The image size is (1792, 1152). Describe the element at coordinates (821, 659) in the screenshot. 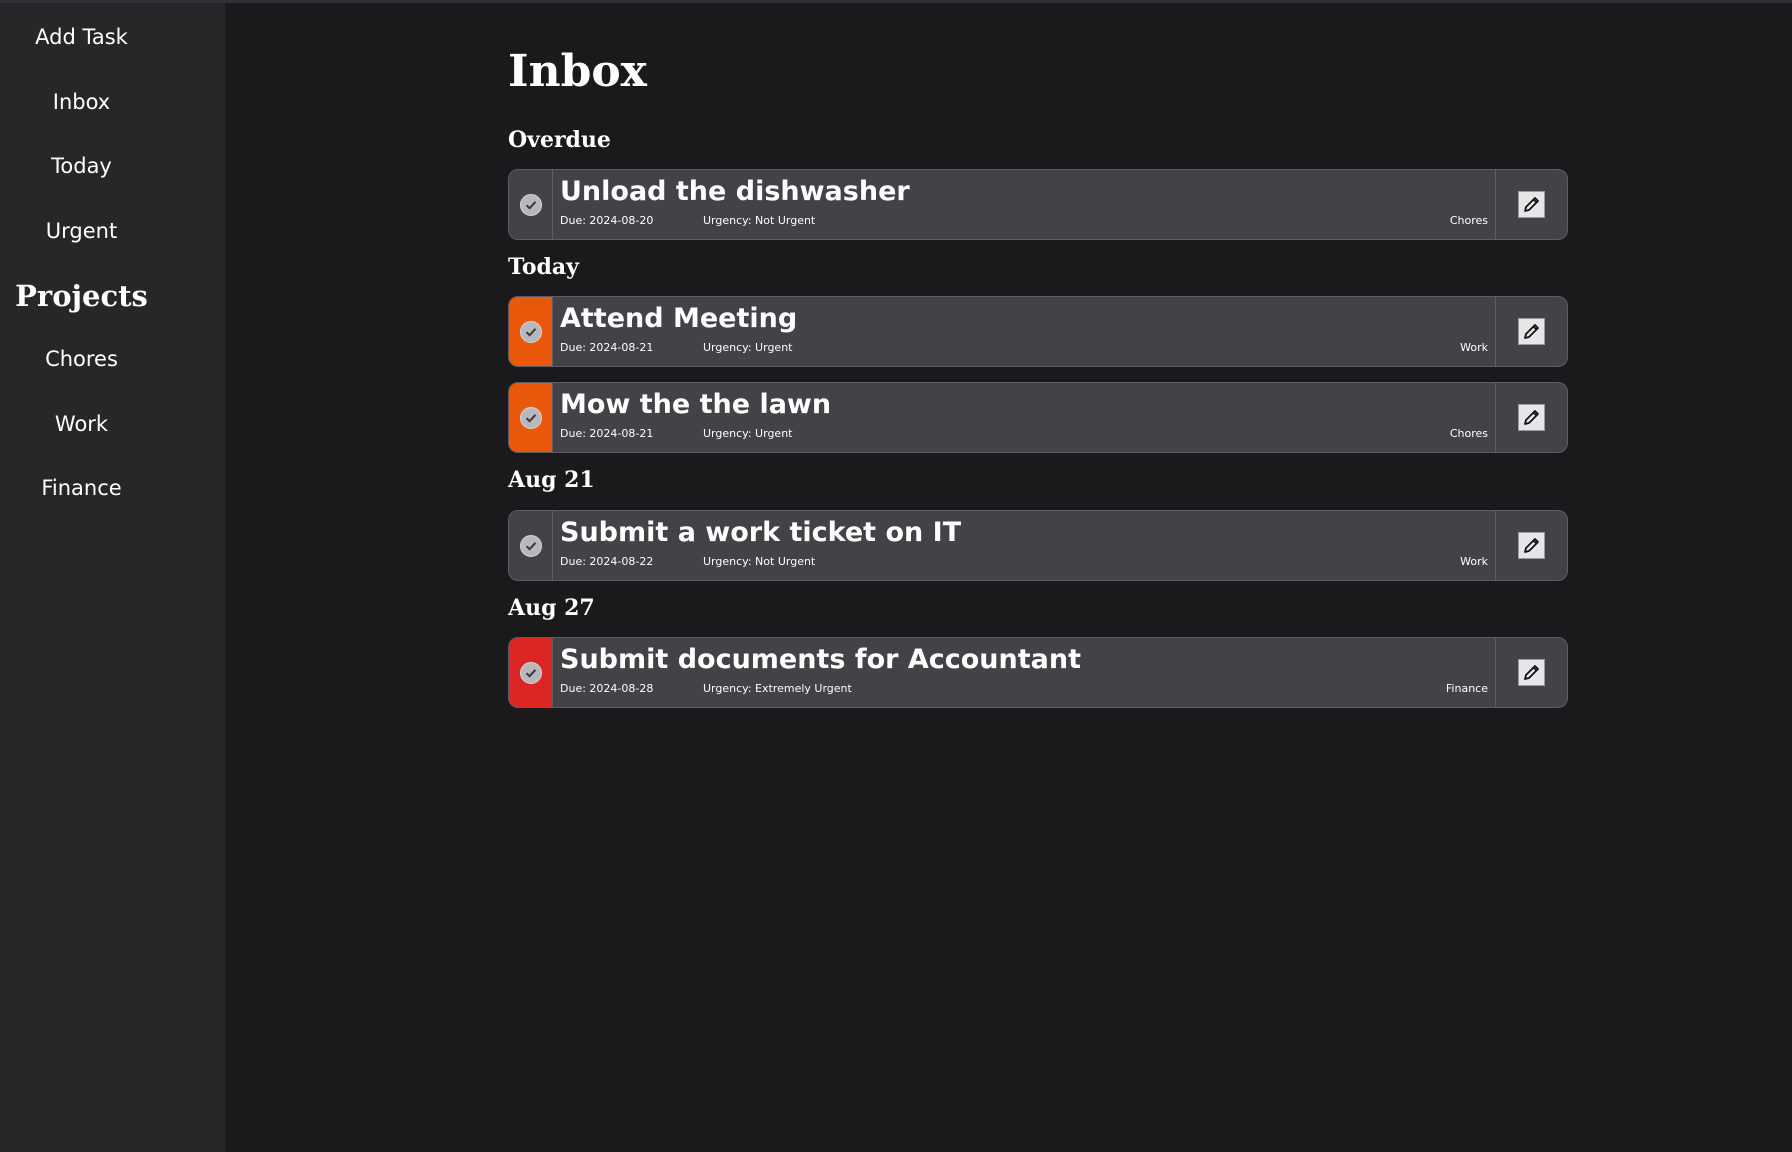

I see `task-title: Submit documents for Accountant` at that location.